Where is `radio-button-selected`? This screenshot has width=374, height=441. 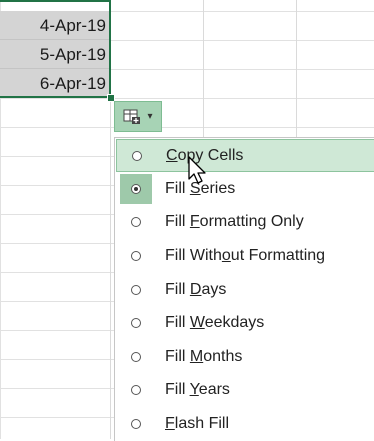
radio-button-selected is located at coordinates (136, 188).